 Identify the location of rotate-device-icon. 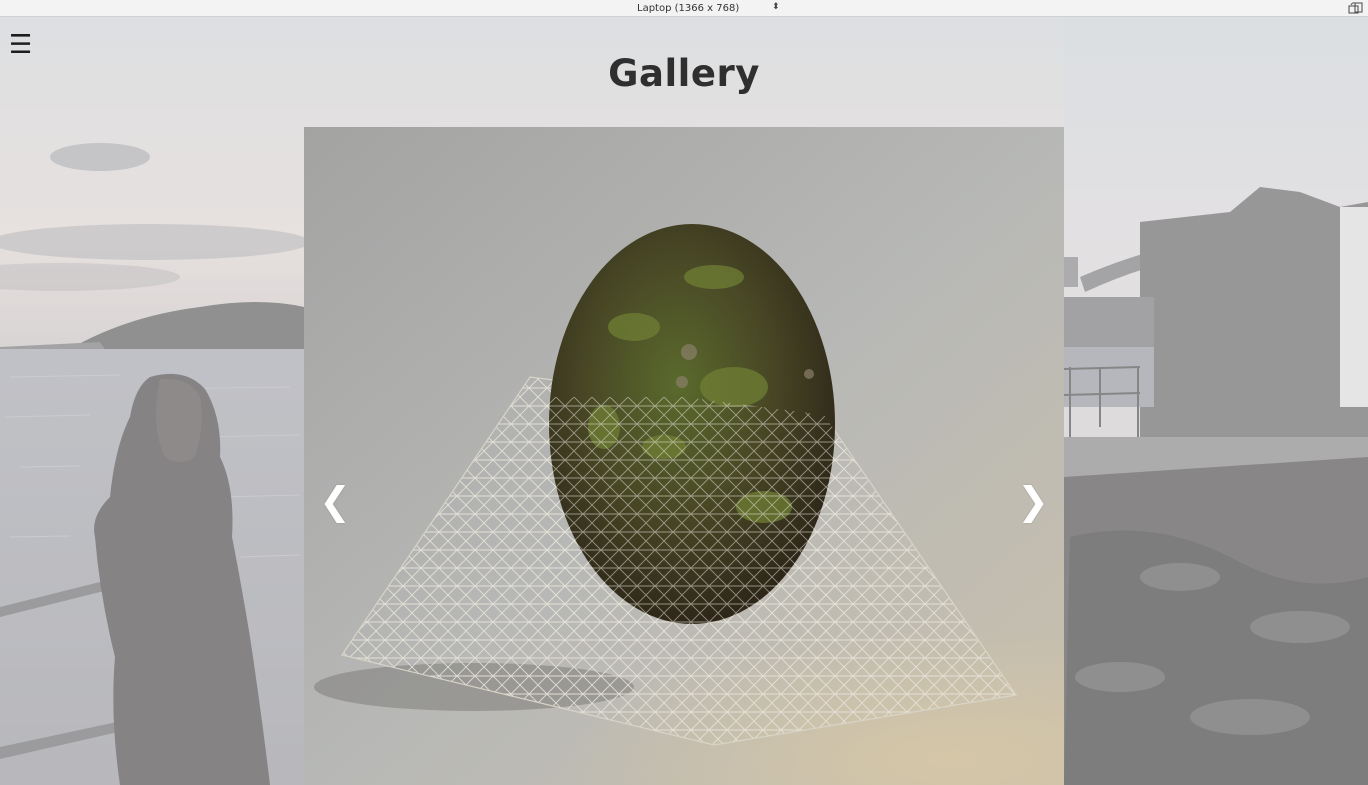
(1356, 8).